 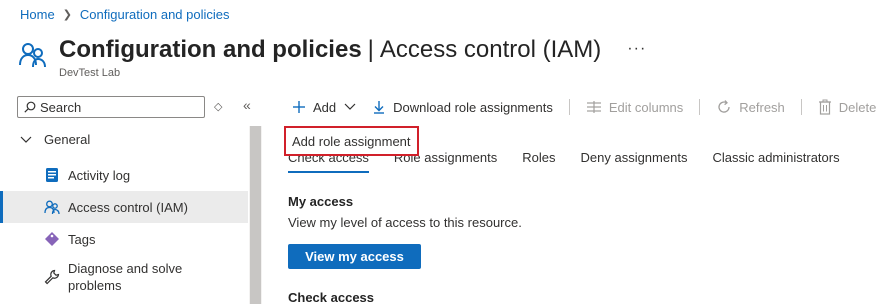 I want to click on refresh-button: Refresh, so click(x=750, y=107).